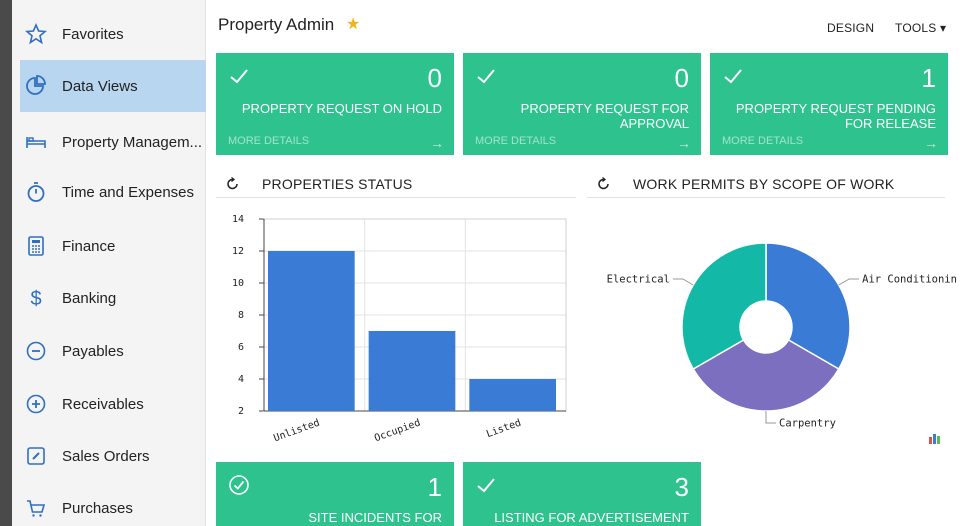 This screenshot has width=962, height=526. I want to click on bar-unlisted, so click(311, 331).